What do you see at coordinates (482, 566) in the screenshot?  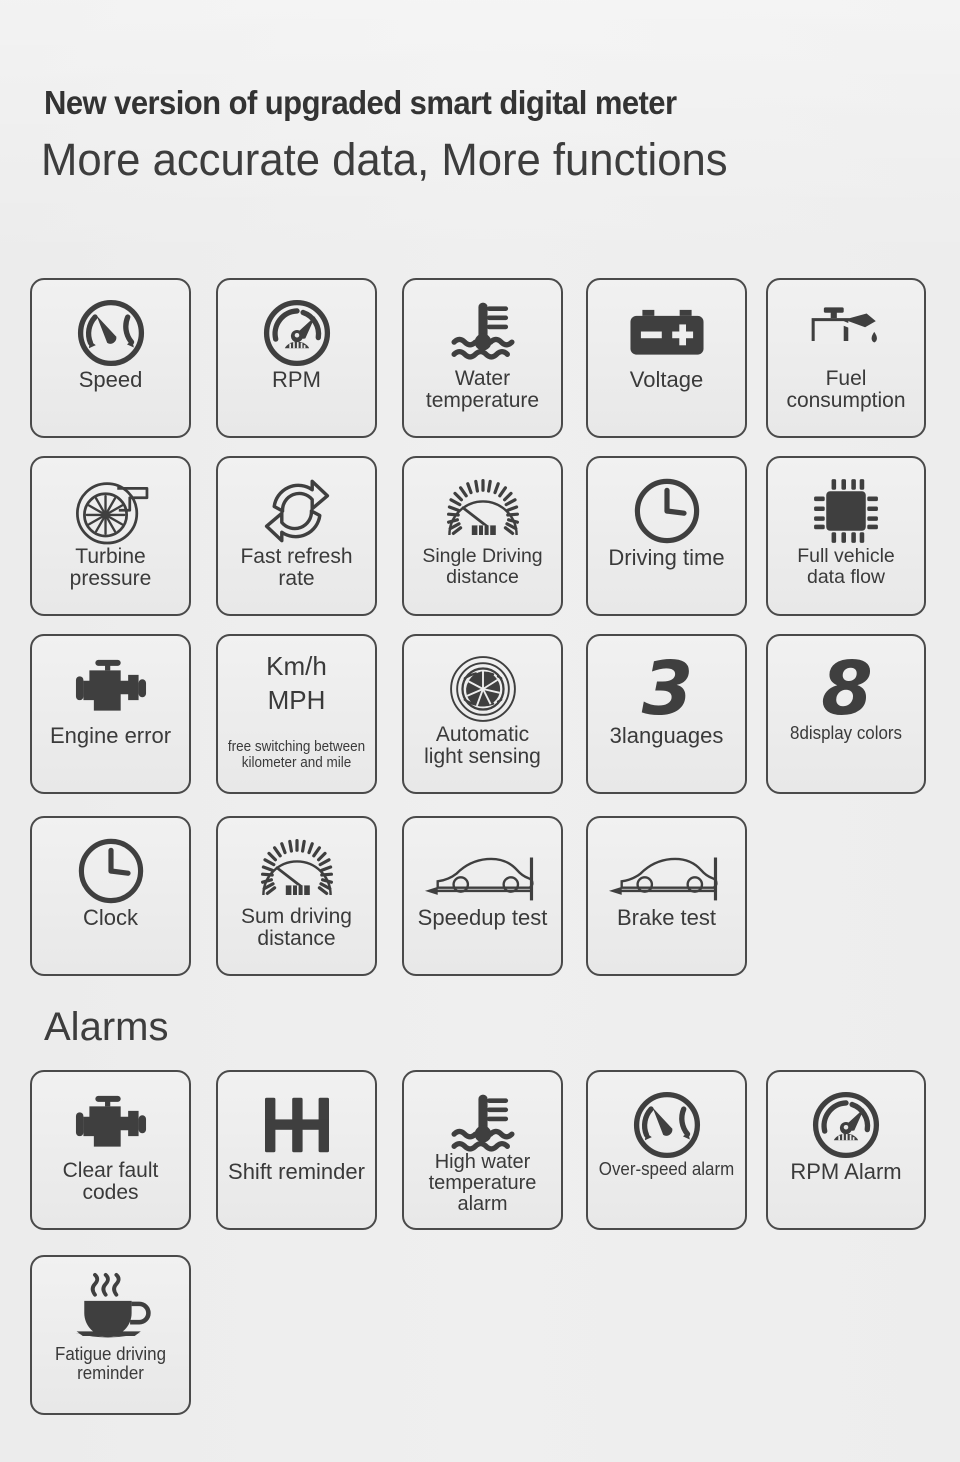 I see `feature-tile-label: Single Driving distance` at bounding box center [482, 566].